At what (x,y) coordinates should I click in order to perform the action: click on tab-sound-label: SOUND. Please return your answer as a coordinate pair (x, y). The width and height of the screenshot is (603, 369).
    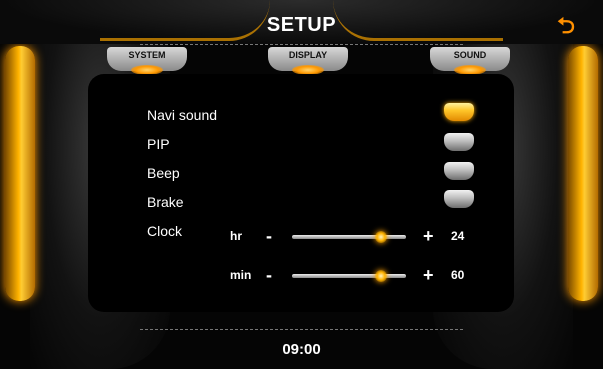
    Looking at the image, I should click on (470, 55).